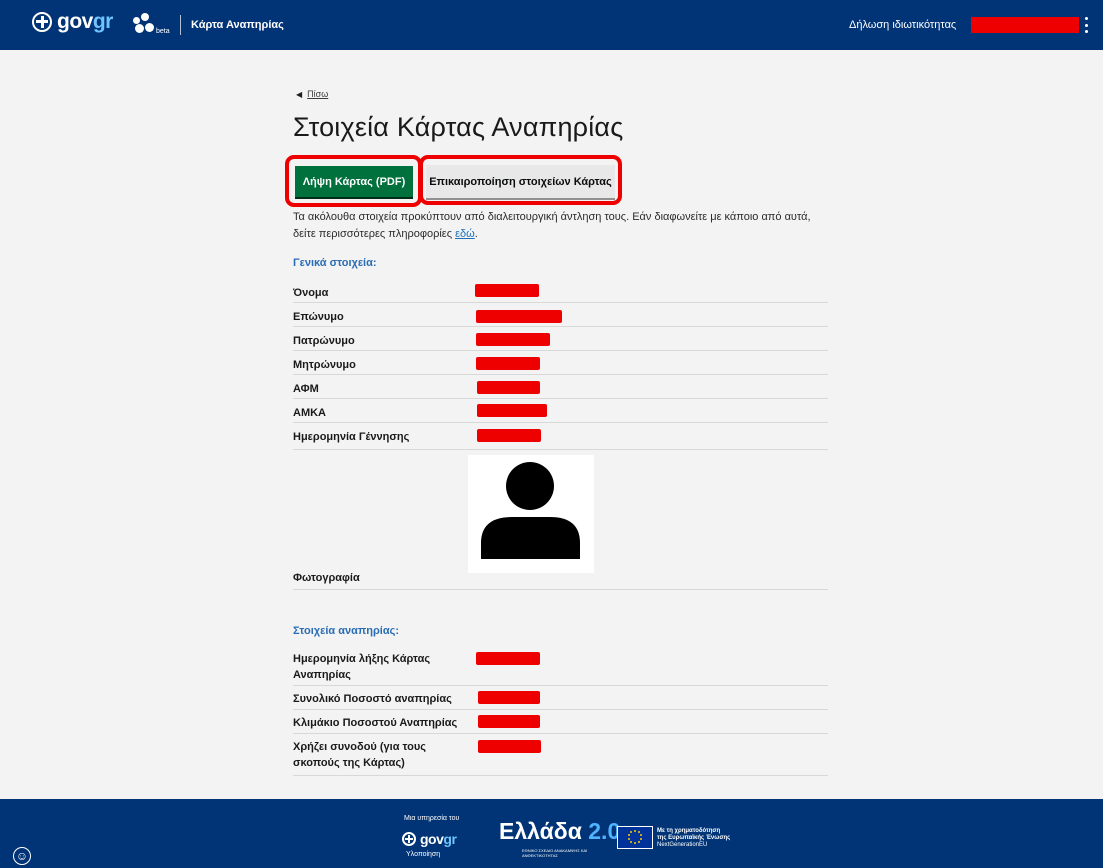 This screenshot has width=1103, height=868. I want to click on row-label: Συνολικό Ποσοστό αναπηρίας, so click(372, 699).